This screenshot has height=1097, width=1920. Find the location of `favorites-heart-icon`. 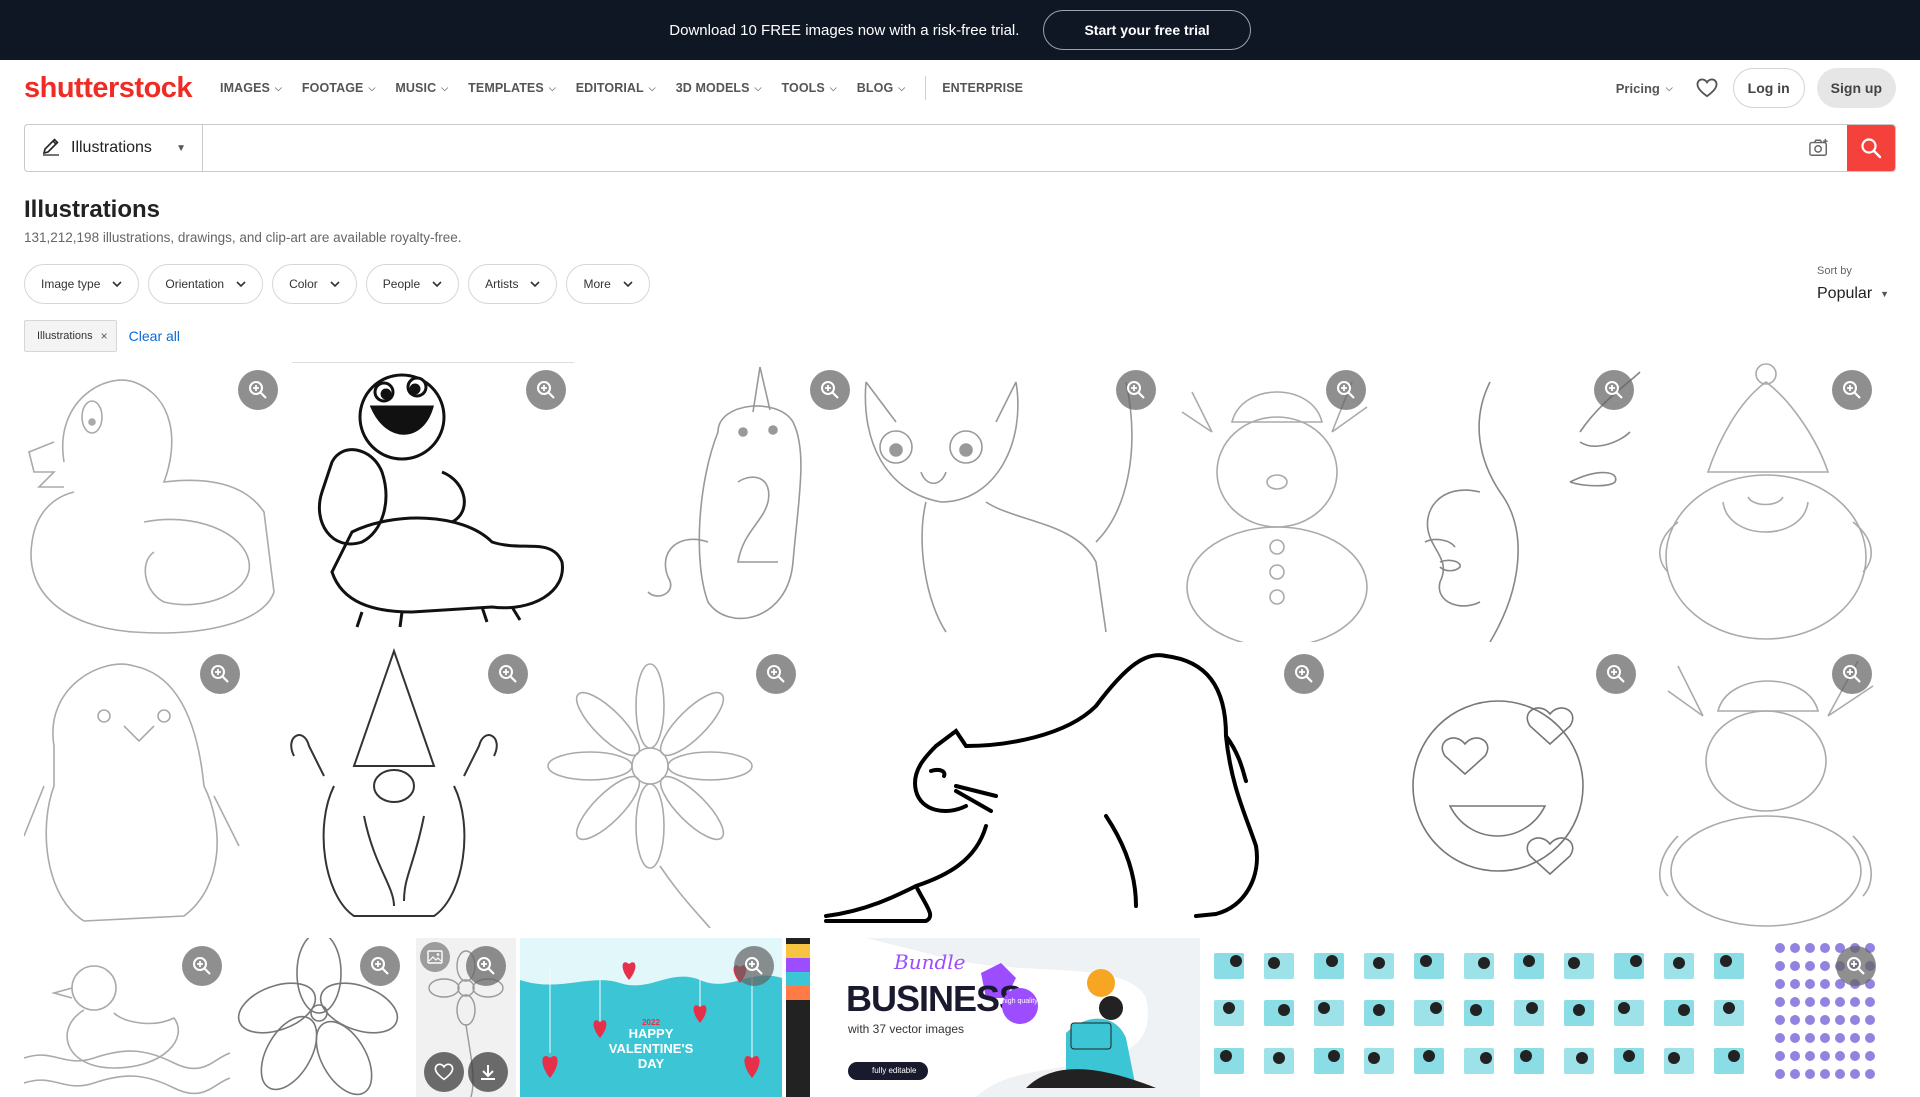

favorites-heart-icon is located at coordinates (1707, 88).